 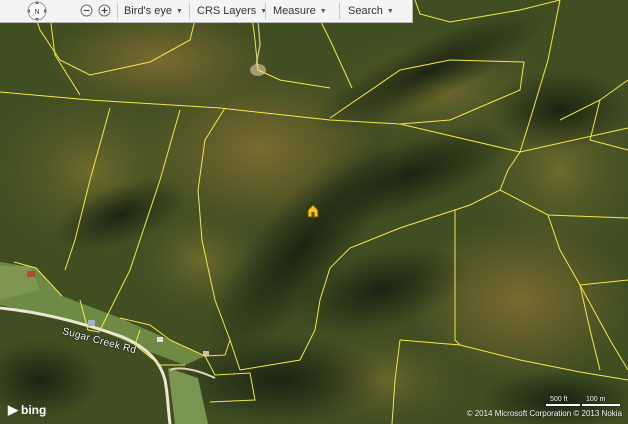 I want to click on scale-label-feet: 500 ft, so click(x=559, y=399).